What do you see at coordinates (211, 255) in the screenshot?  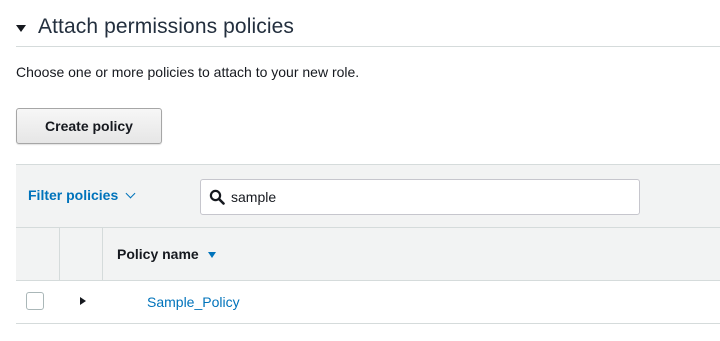 I see `sort-descending-icon` at bounding box center [211, 255].